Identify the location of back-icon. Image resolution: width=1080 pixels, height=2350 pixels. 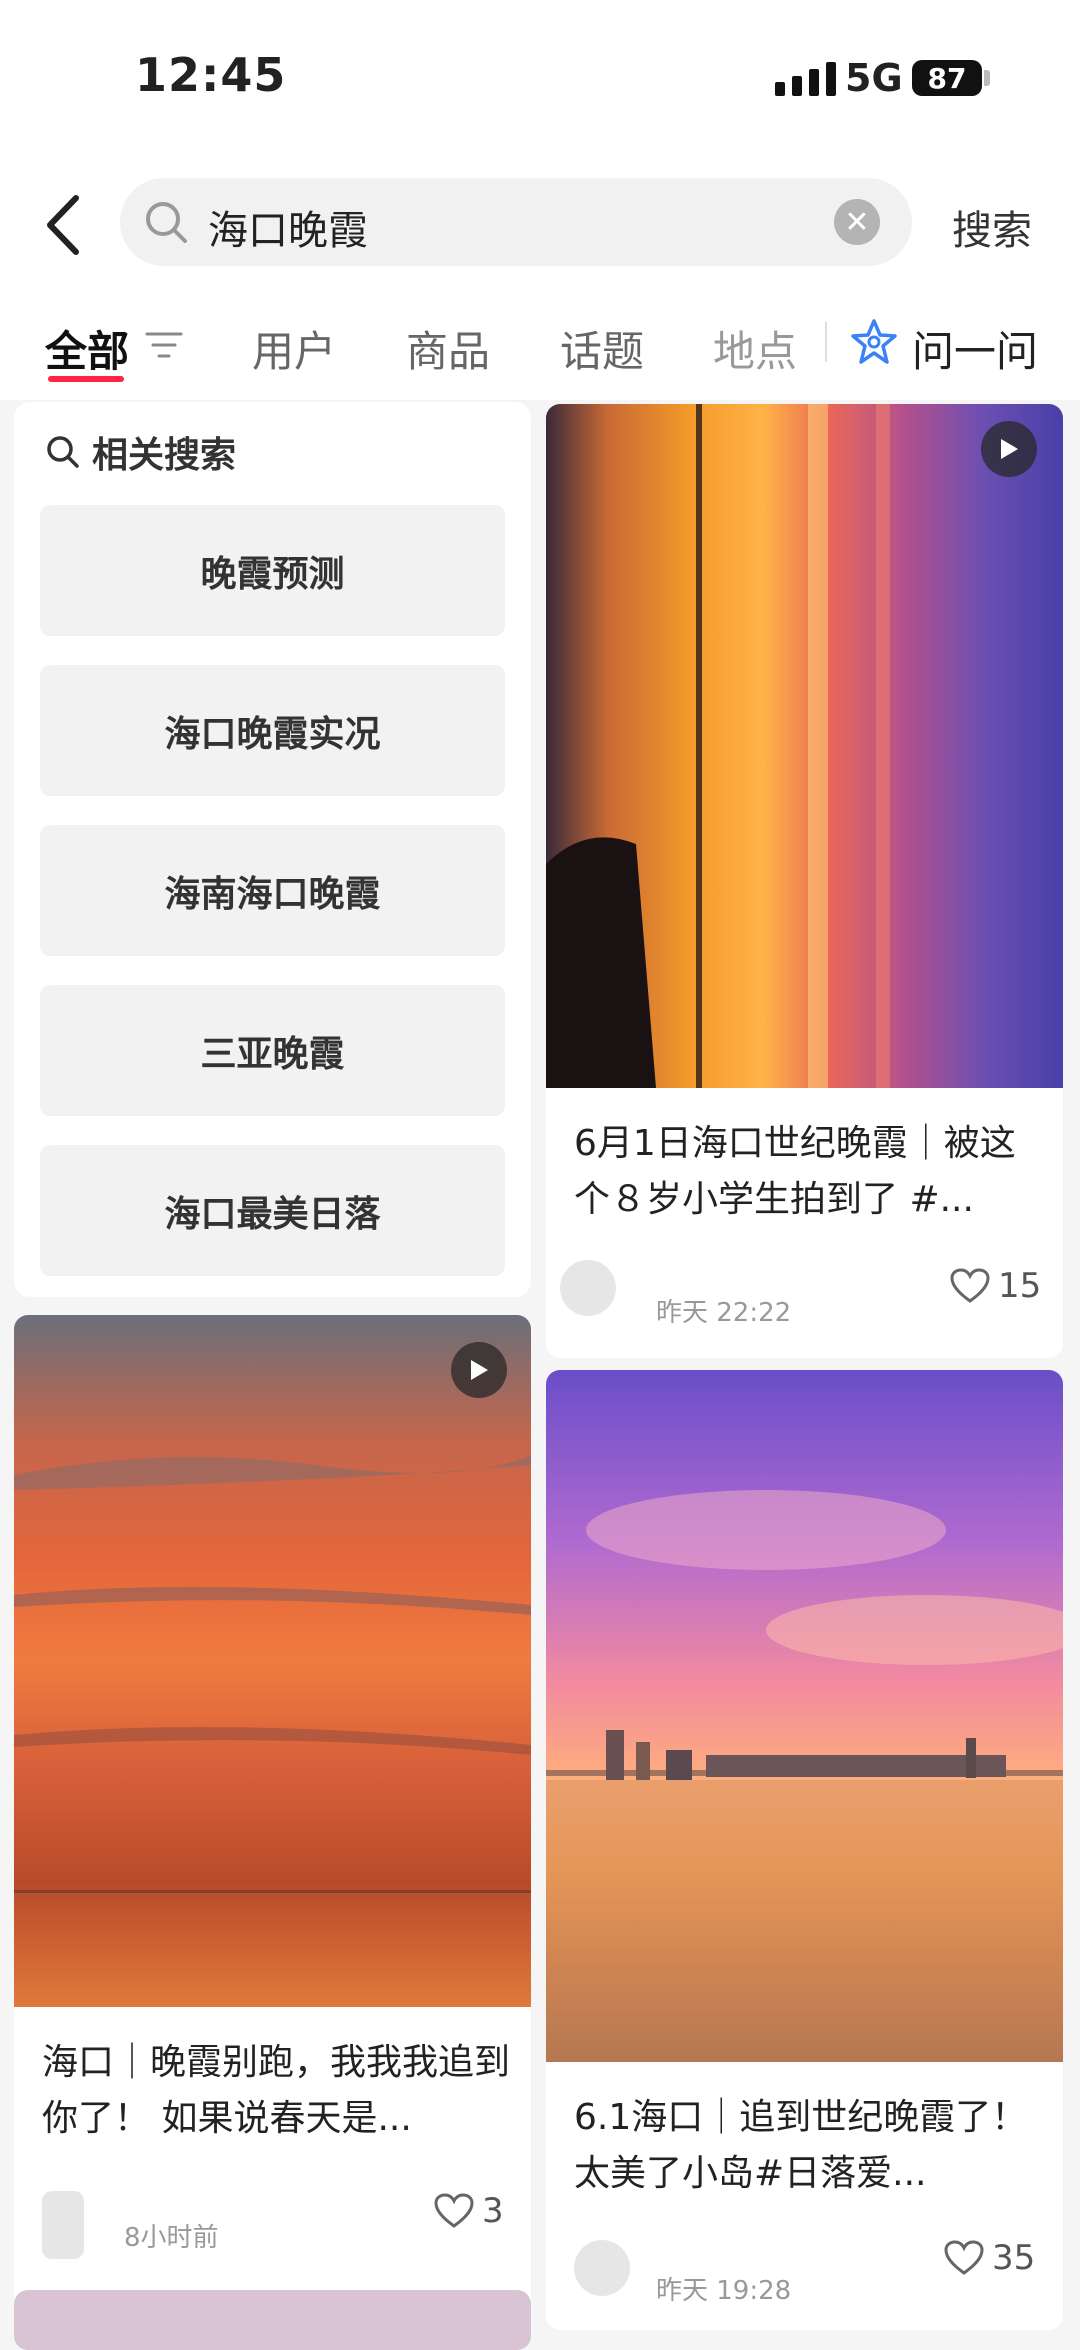
(67, 225).